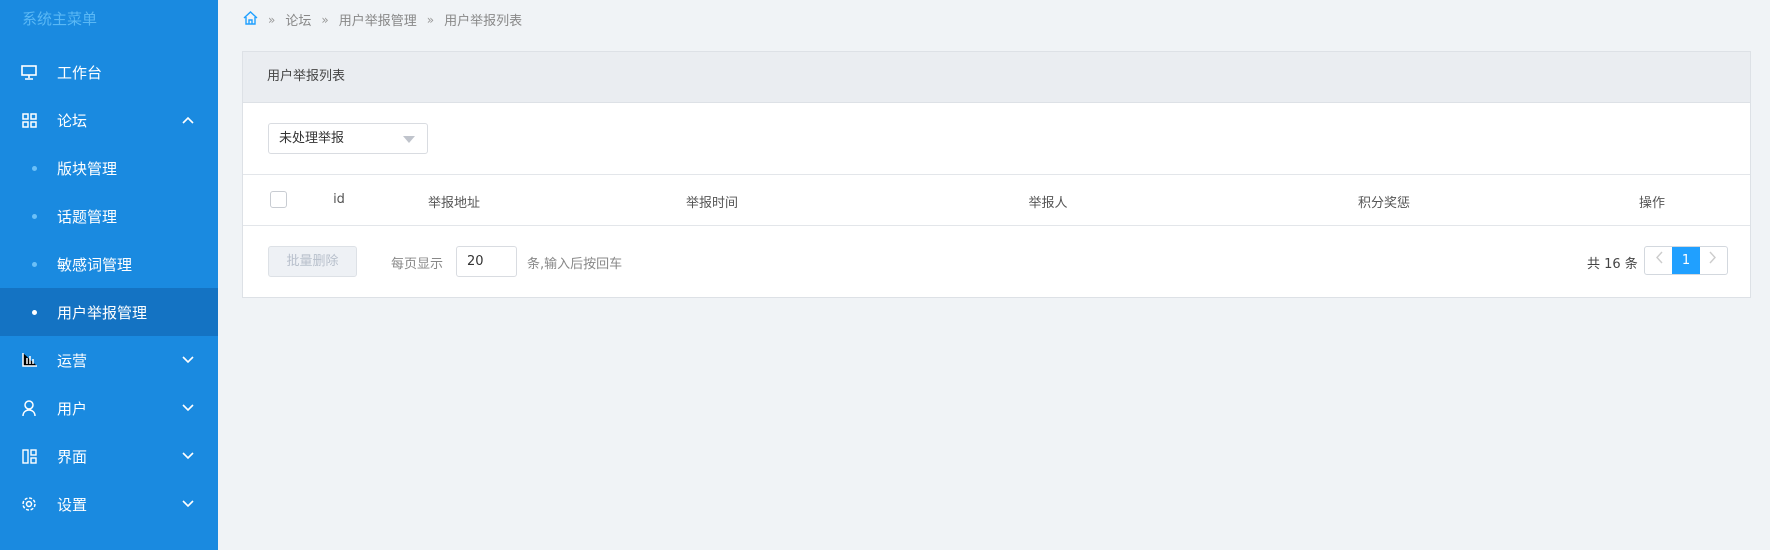  I want to click on column-header-id: id, so click(339, 199).